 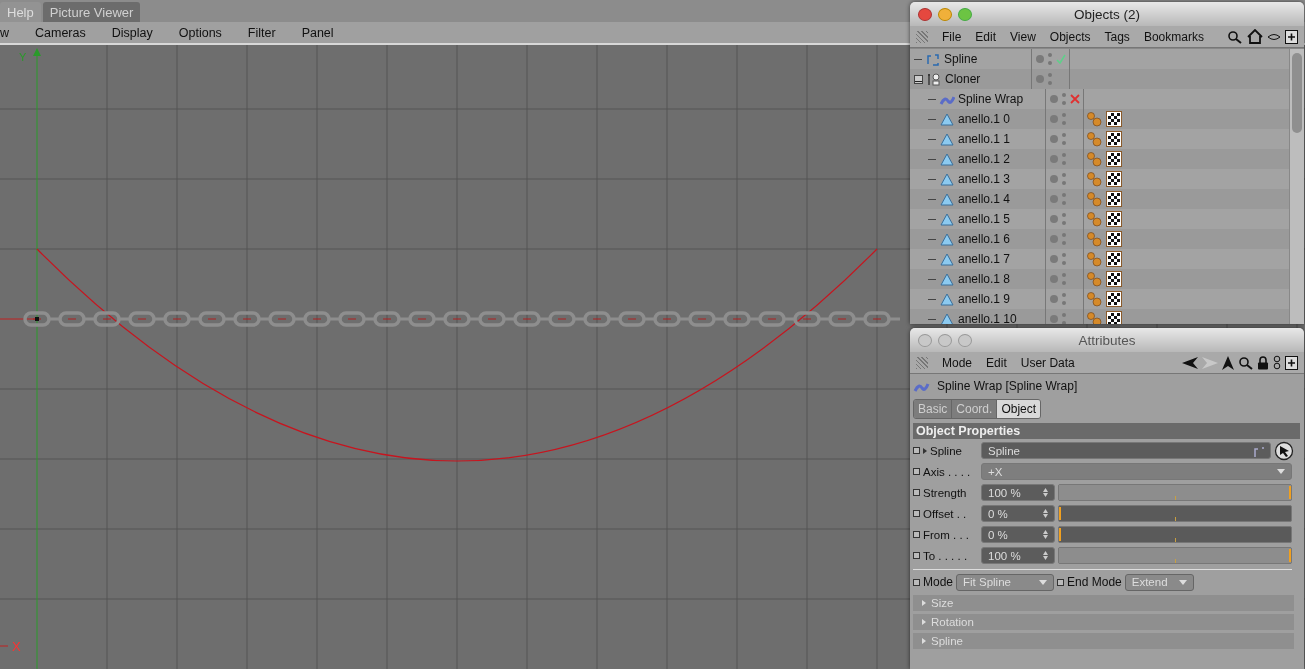 What do you see at coordinates (200, 32) in the screenshot?
I see `menu-item: Options` at bounding box center [200, 32].